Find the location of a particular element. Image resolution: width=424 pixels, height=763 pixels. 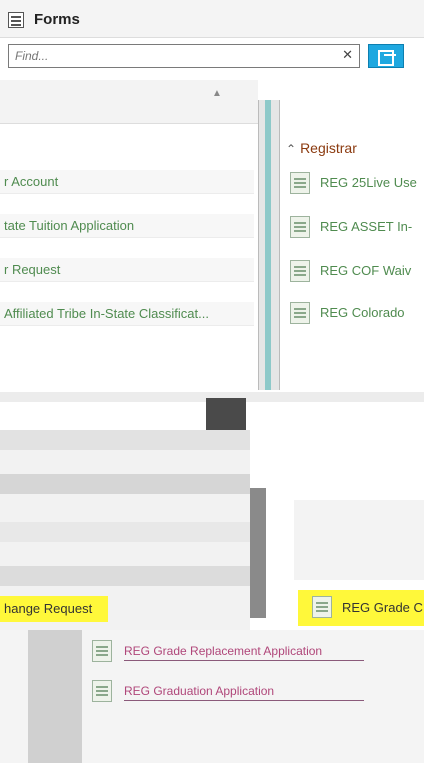

list-item: r Request is located at coordinates (127, 270).